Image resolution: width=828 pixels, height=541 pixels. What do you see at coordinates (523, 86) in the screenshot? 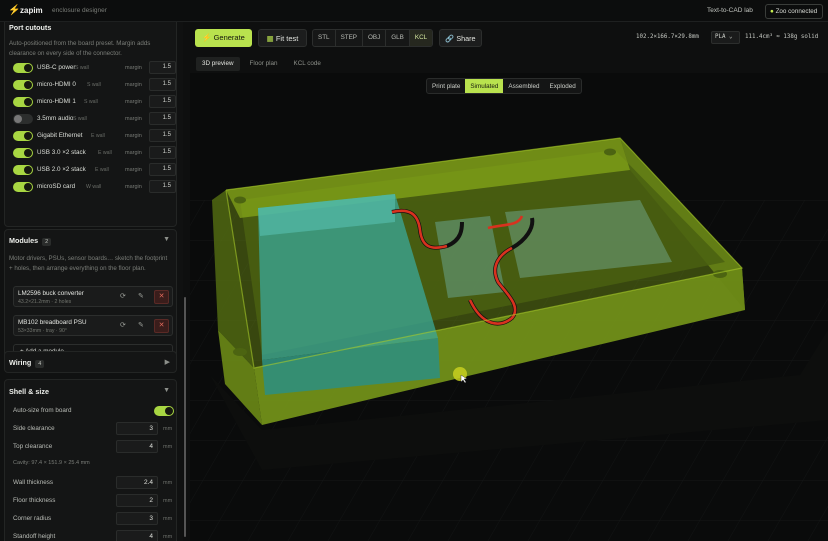
I see `view-mode-assembled: Assembled` at bounding box center [523, 86].